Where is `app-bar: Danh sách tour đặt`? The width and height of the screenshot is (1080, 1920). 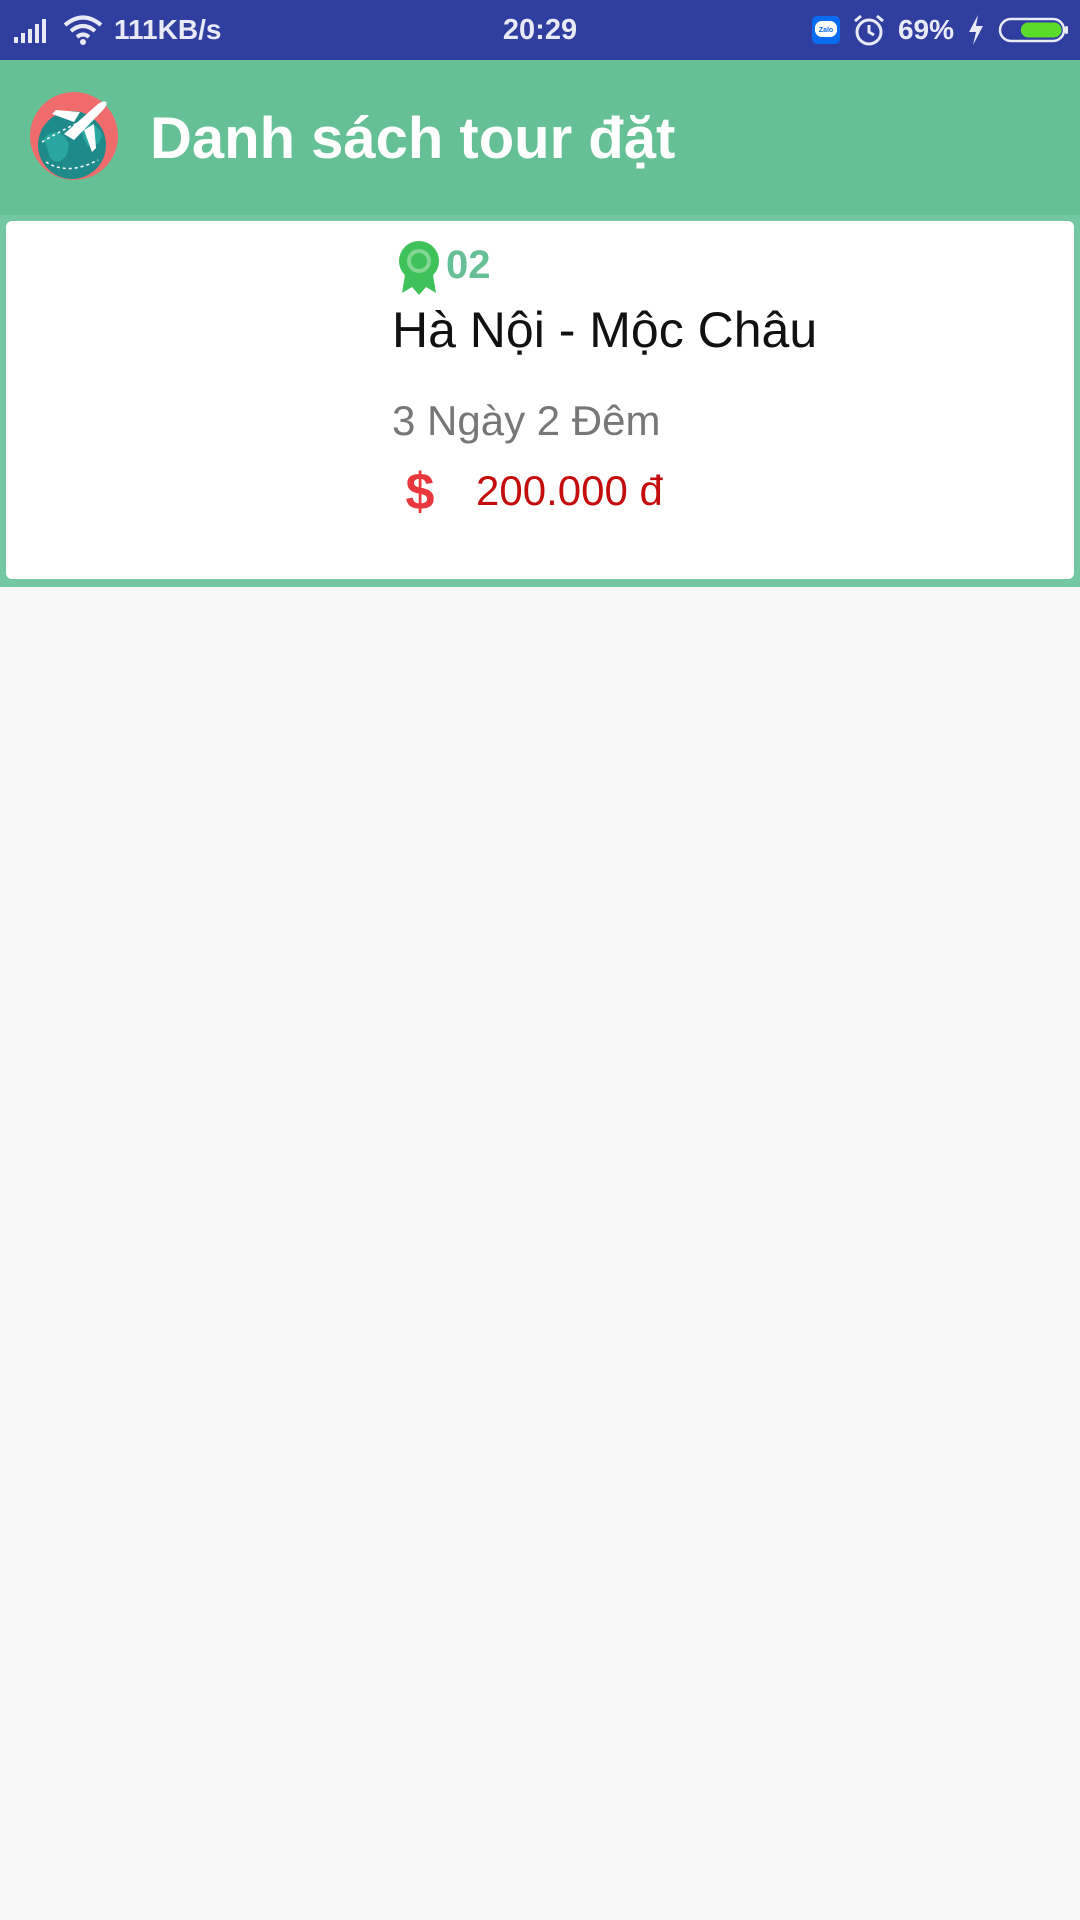 app-bar: Danh sách tour đặt is located at coordinates (540, 137).